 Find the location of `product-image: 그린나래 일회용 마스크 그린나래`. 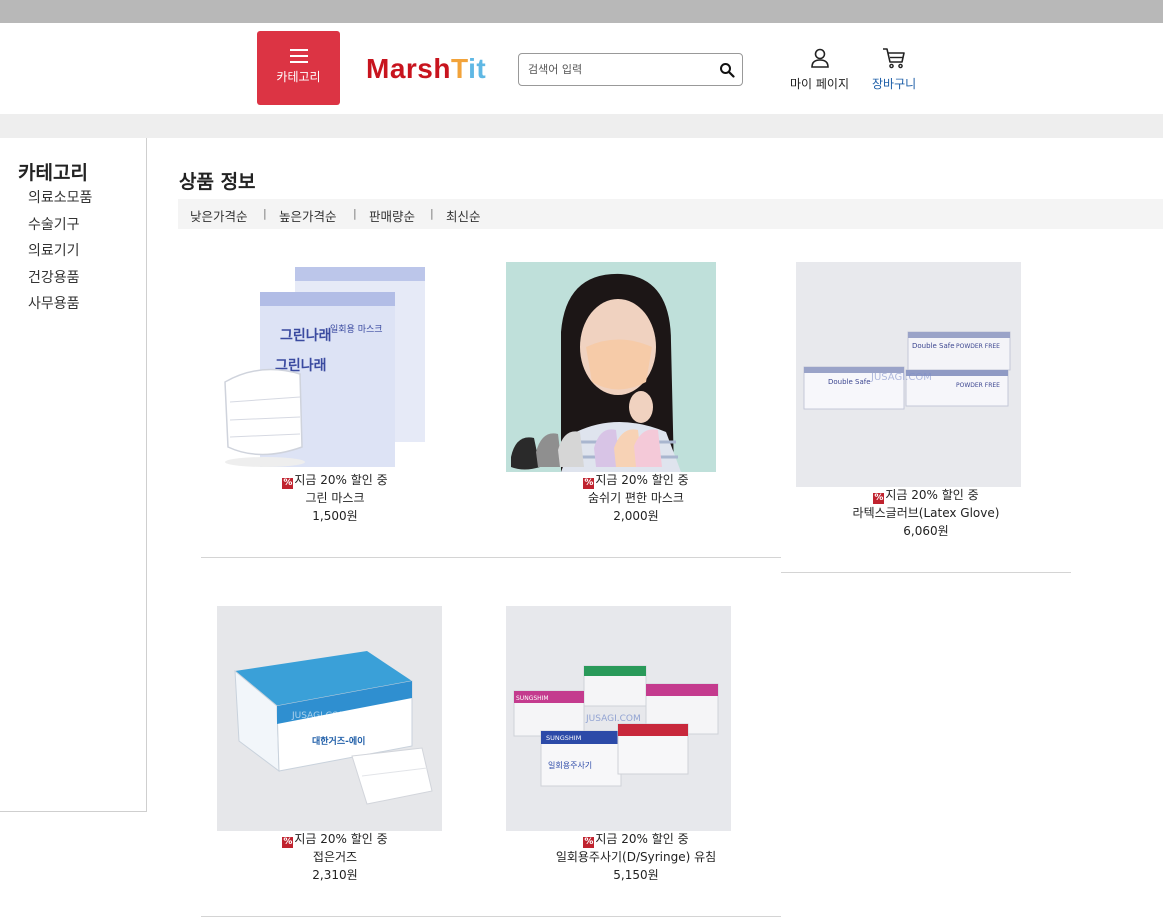

product-image: 그린나래 일회용 마스크 그린나래 is located at coordinates (325, 367).